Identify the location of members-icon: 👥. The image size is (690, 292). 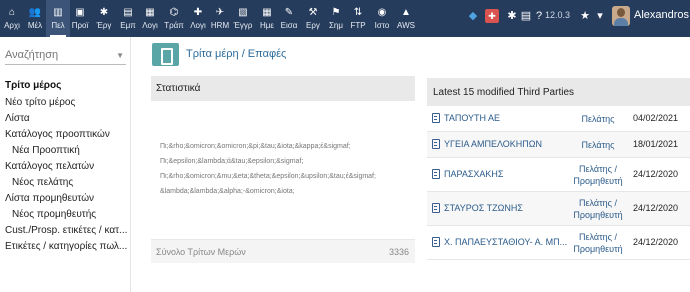
(35, 12).